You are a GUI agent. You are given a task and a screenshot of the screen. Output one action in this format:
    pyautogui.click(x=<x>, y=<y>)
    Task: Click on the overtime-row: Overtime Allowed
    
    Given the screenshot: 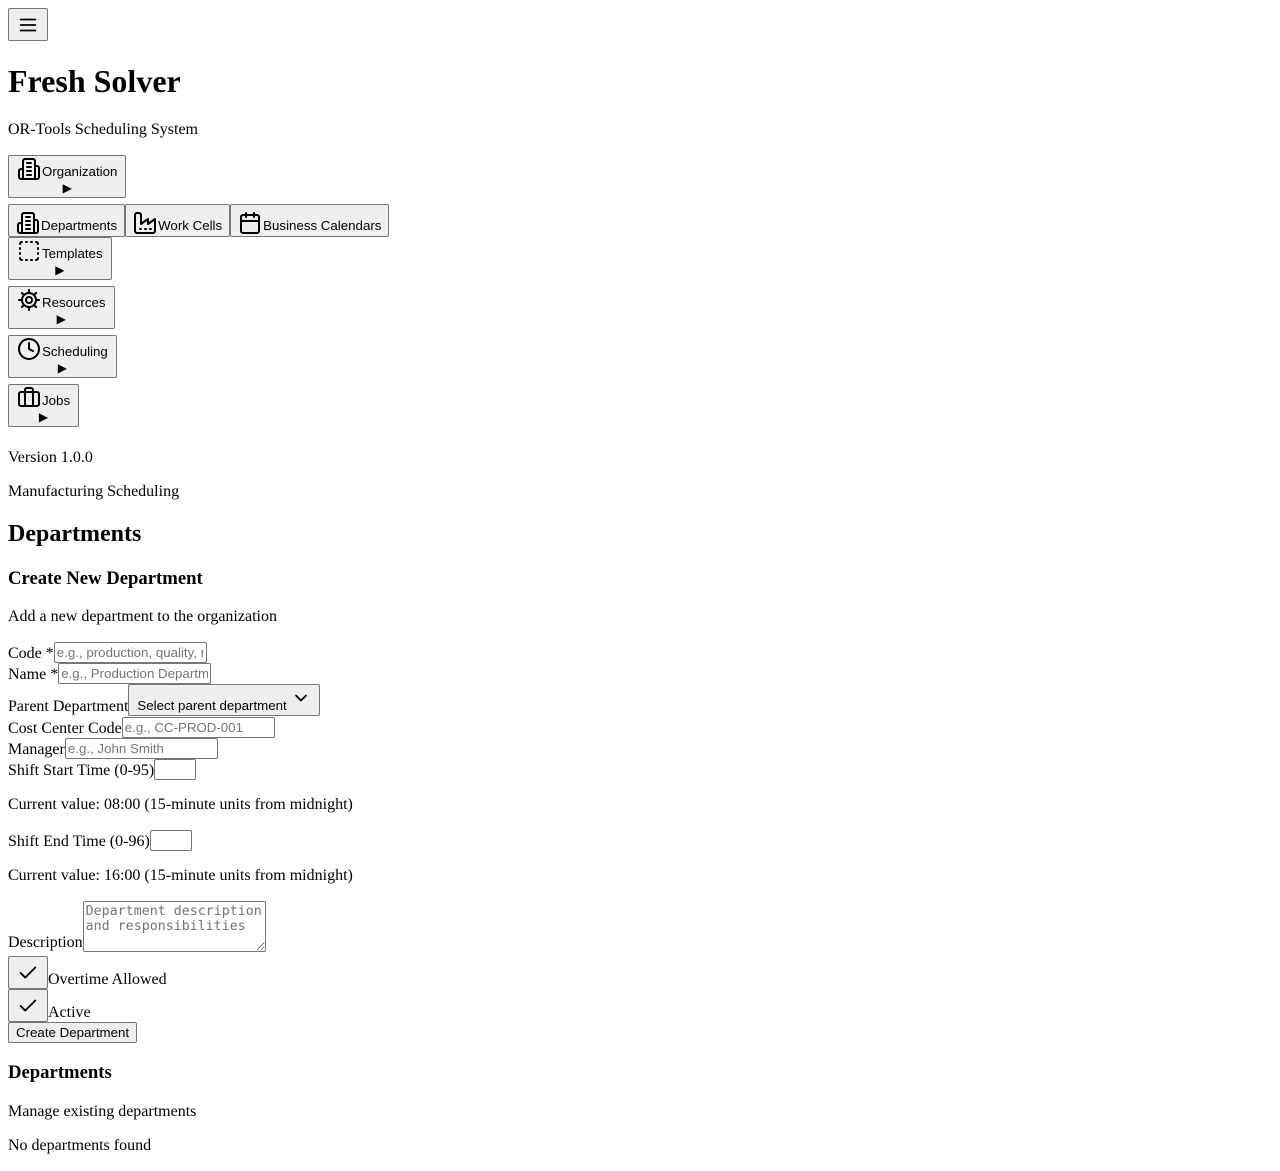 What is the action you would take?
    pyautogui.click(x=87, y=972)
    